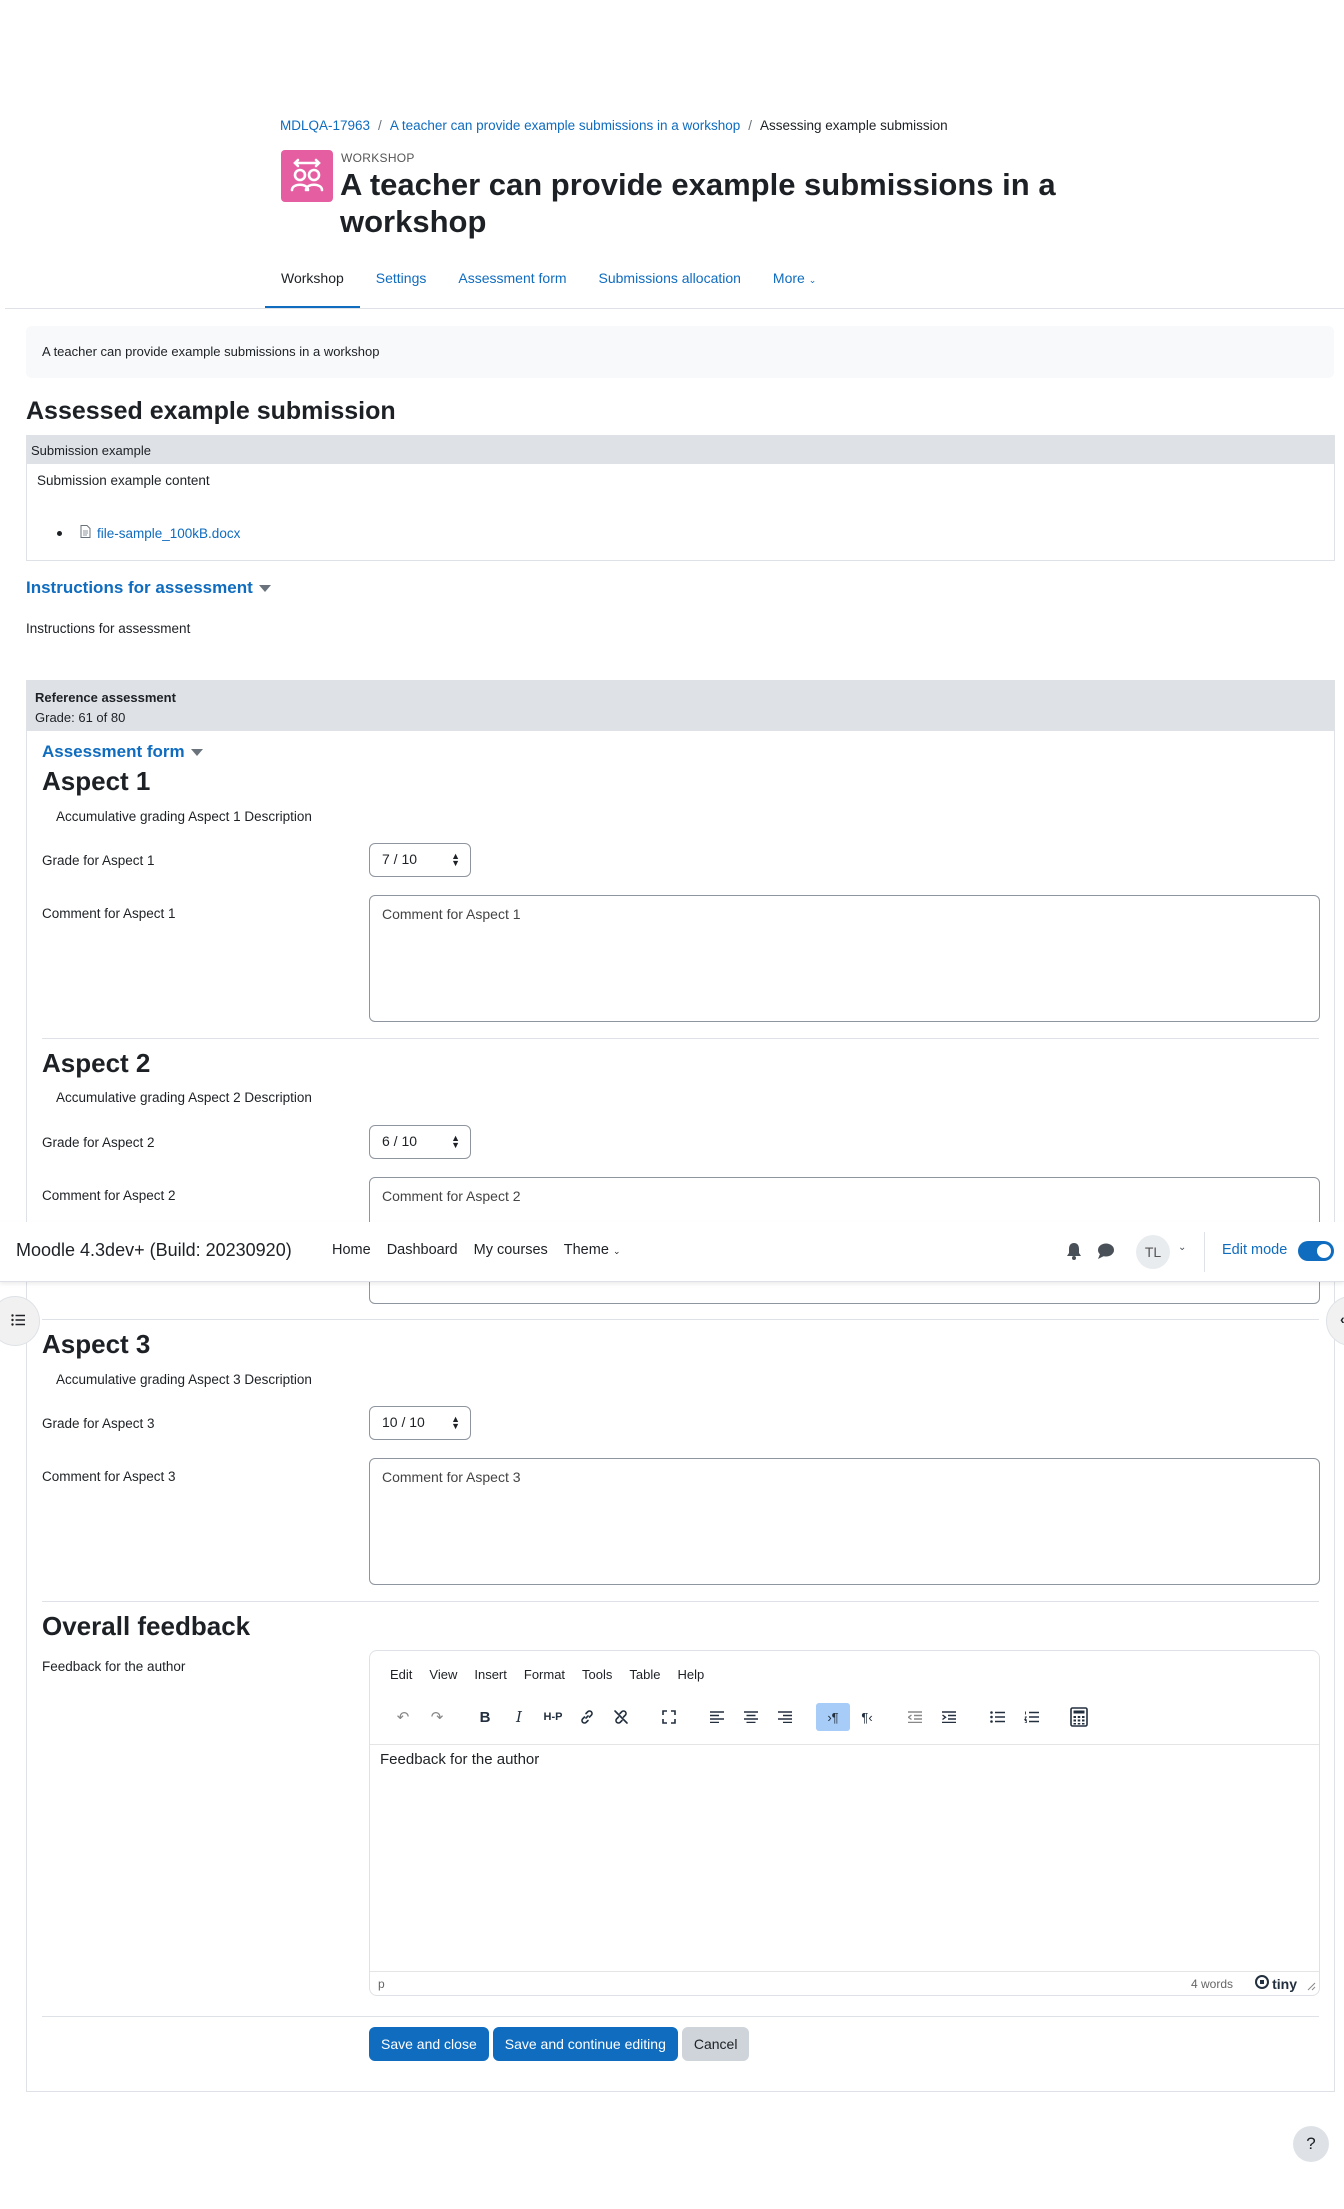 This screenshot has height=2209, width=1344. Describe the element at coordinates (307, 176) in the screenshot. I see `workshop-icon` at that location.